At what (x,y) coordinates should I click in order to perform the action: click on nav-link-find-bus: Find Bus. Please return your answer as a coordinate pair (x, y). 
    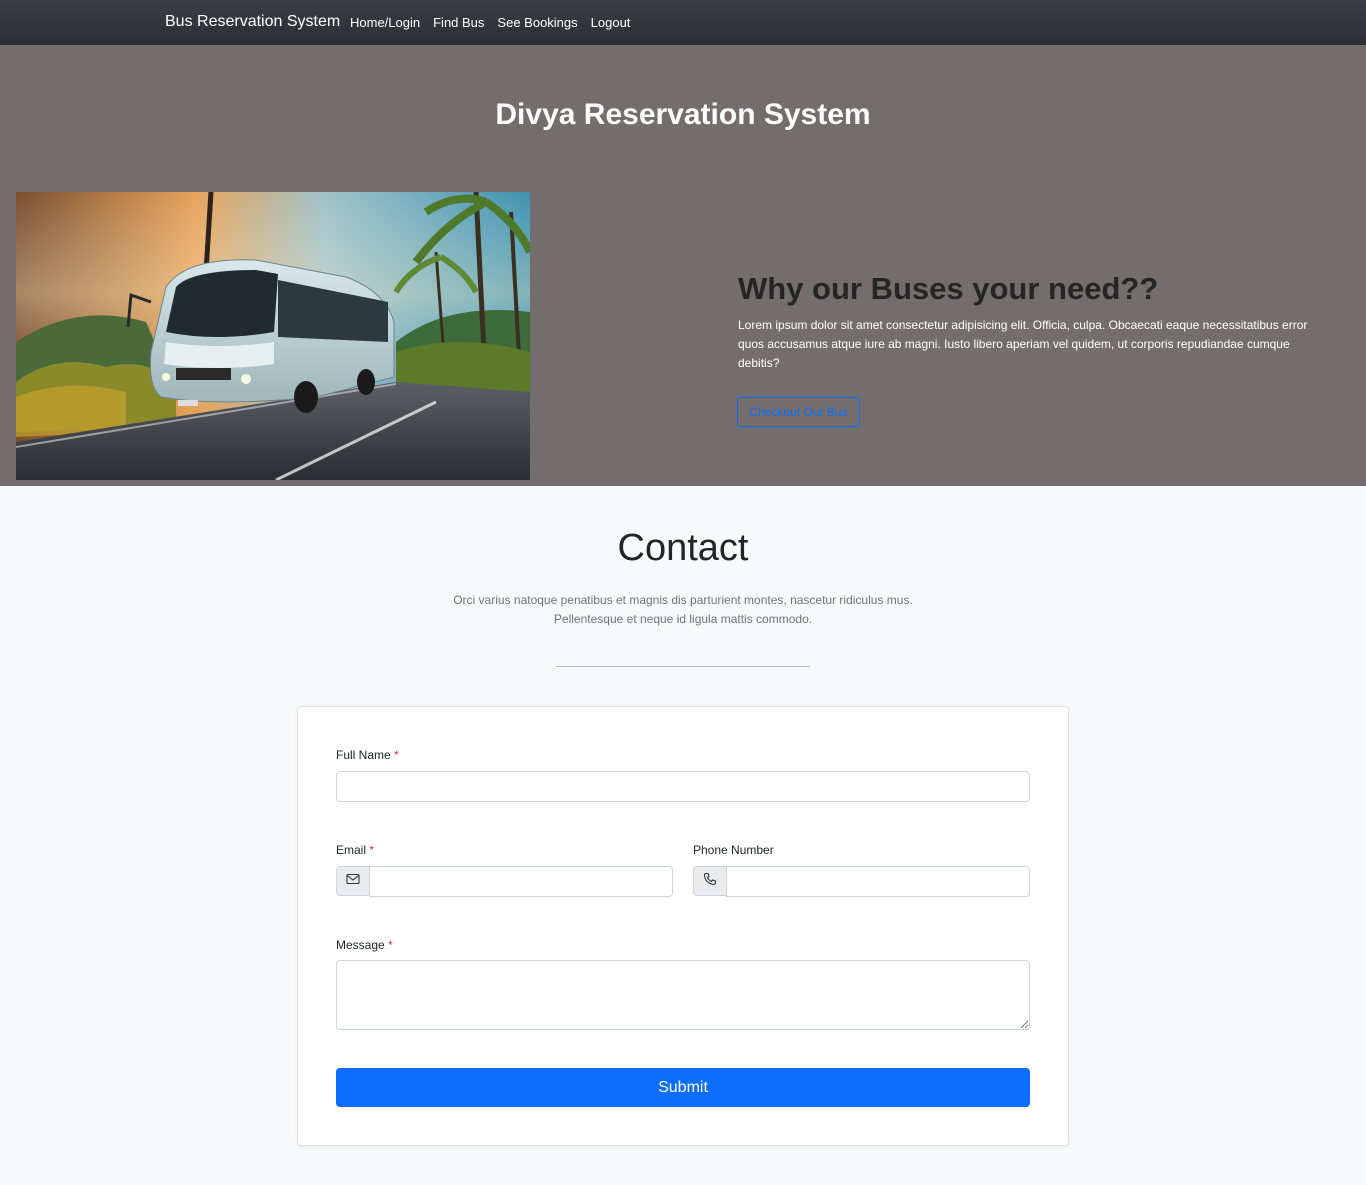
    Looking at the image, I should click on (458, 22).